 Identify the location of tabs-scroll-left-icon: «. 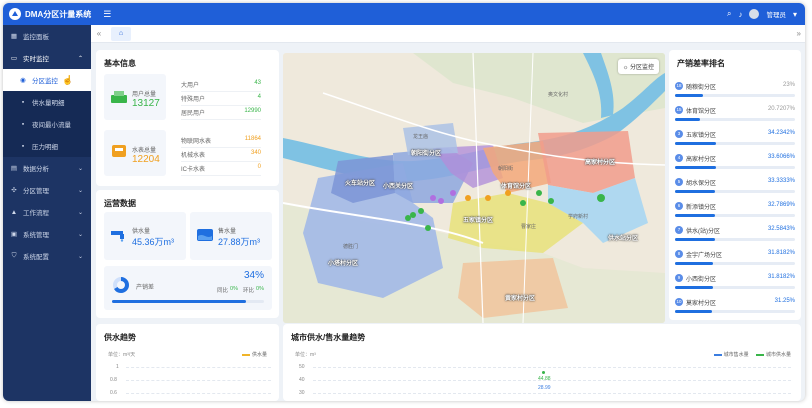
(99, 33).